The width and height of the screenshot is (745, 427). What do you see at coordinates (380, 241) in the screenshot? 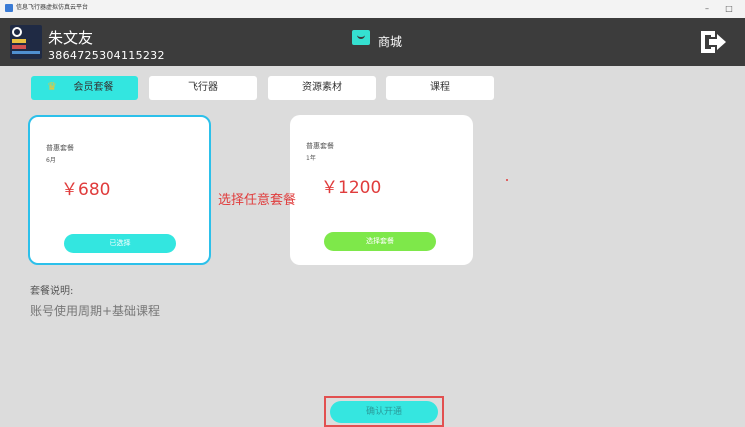
I see `select-package-button: 选择套餐` at bounding box center [380, 241].